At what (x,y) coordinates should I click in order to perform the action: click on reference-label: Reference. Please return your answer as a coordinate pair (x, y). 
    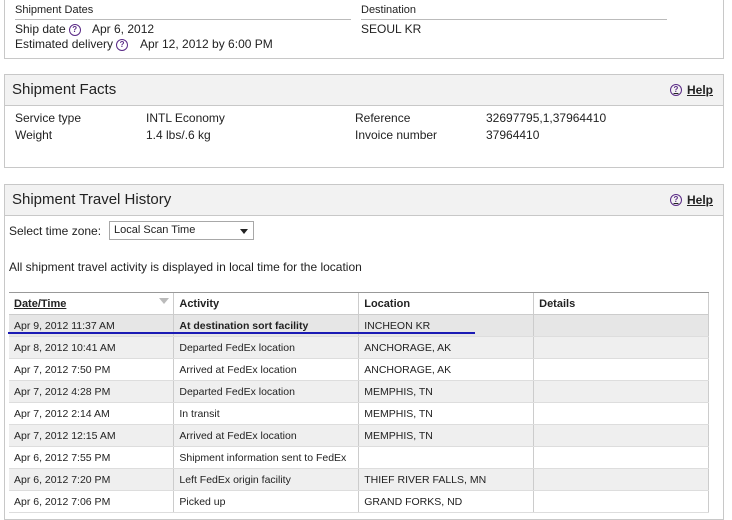
    Looking at the image, I should click on (383, 118).